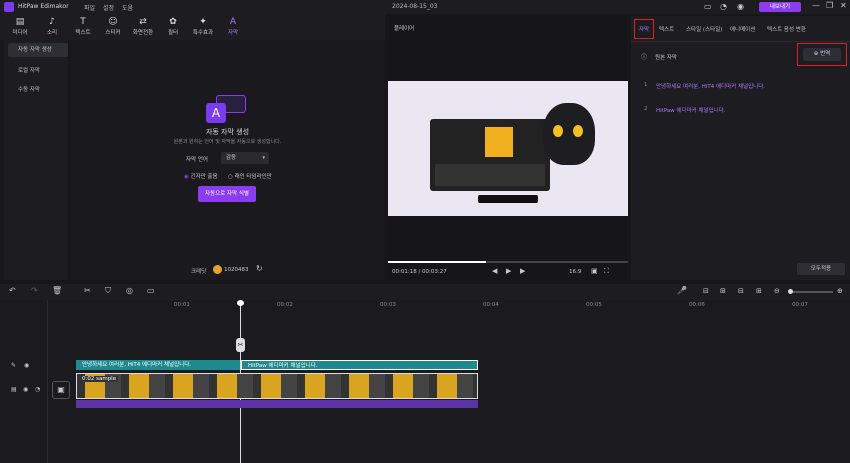 The width and height of the screenshot is (850, 463). Describe the element at coordinates (708, 6) in the screenshot. I see `feedback-icon: ▭` at that location.